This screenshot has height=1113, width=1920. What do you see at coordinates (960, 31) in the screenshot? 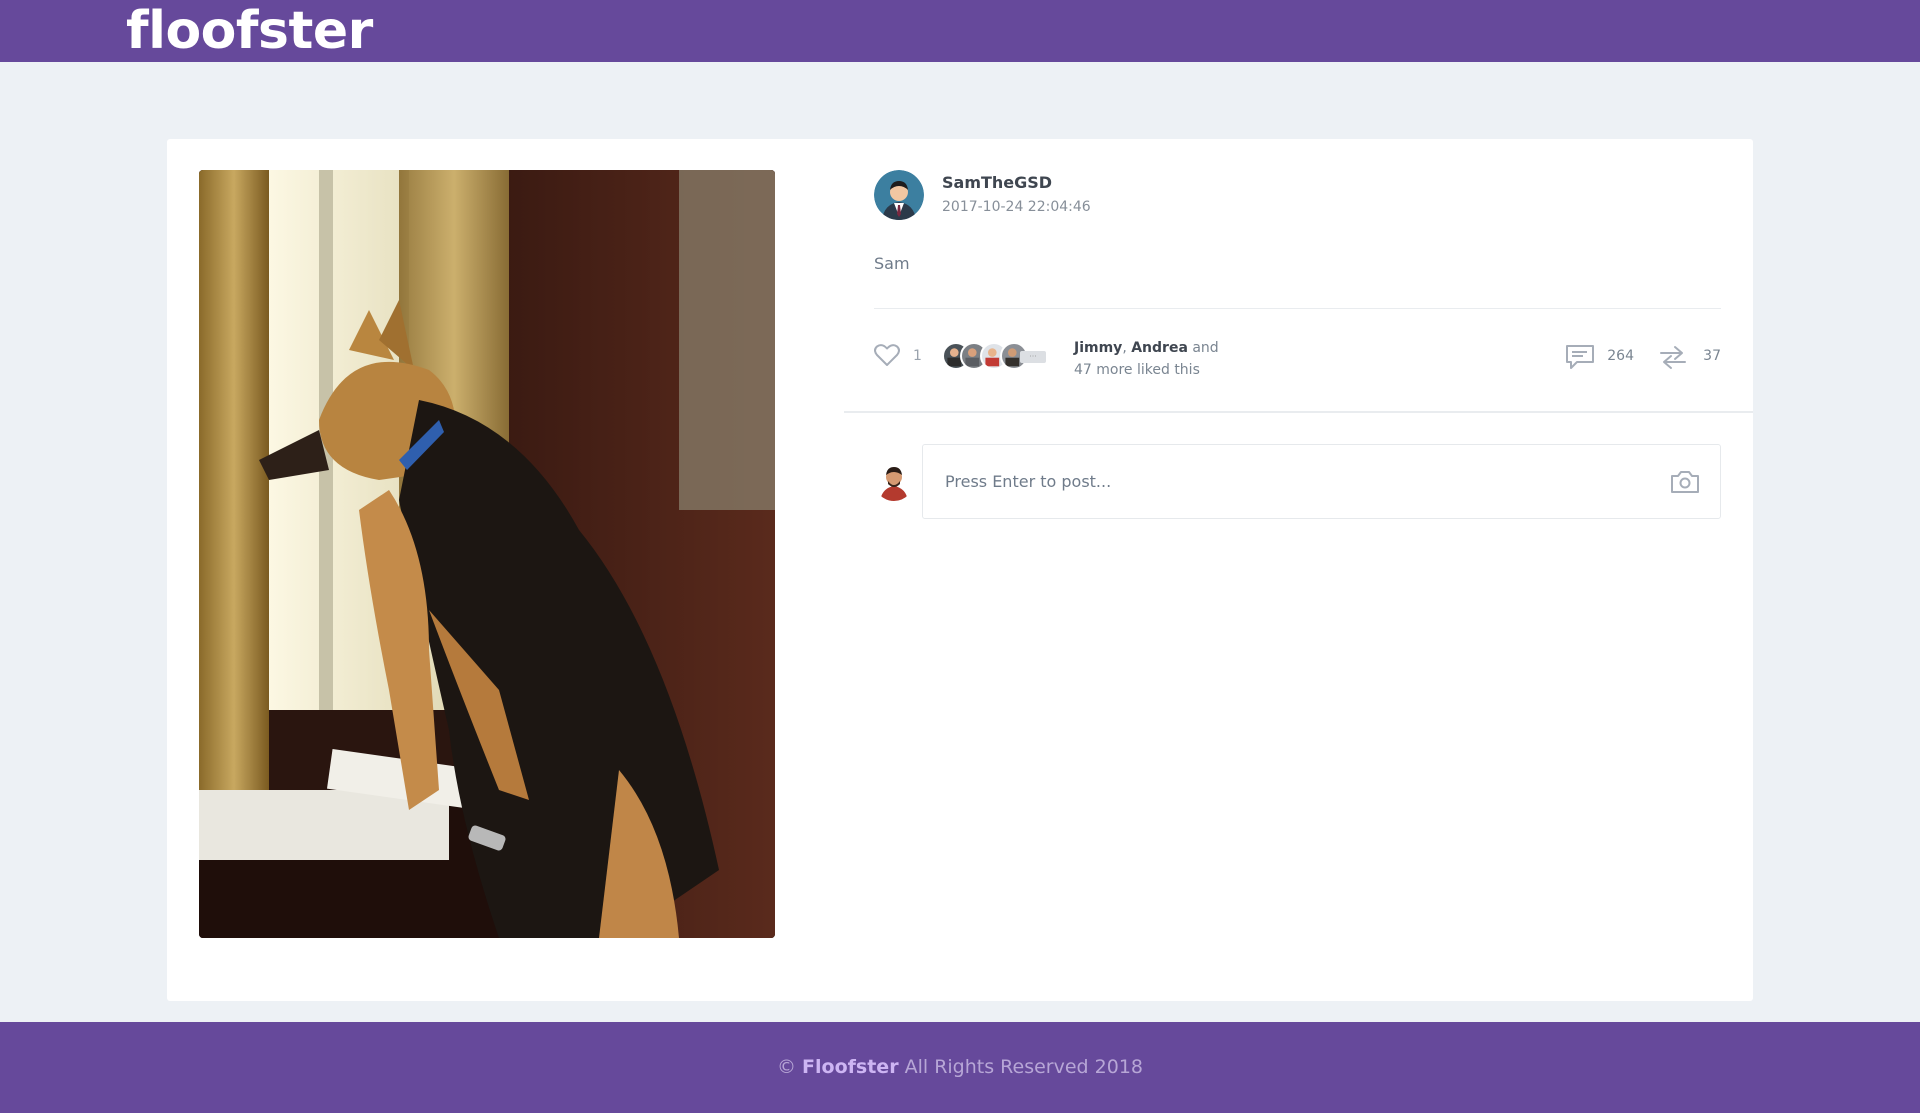
I see `top-navbar: floofster` at bounding box center [960, 31].